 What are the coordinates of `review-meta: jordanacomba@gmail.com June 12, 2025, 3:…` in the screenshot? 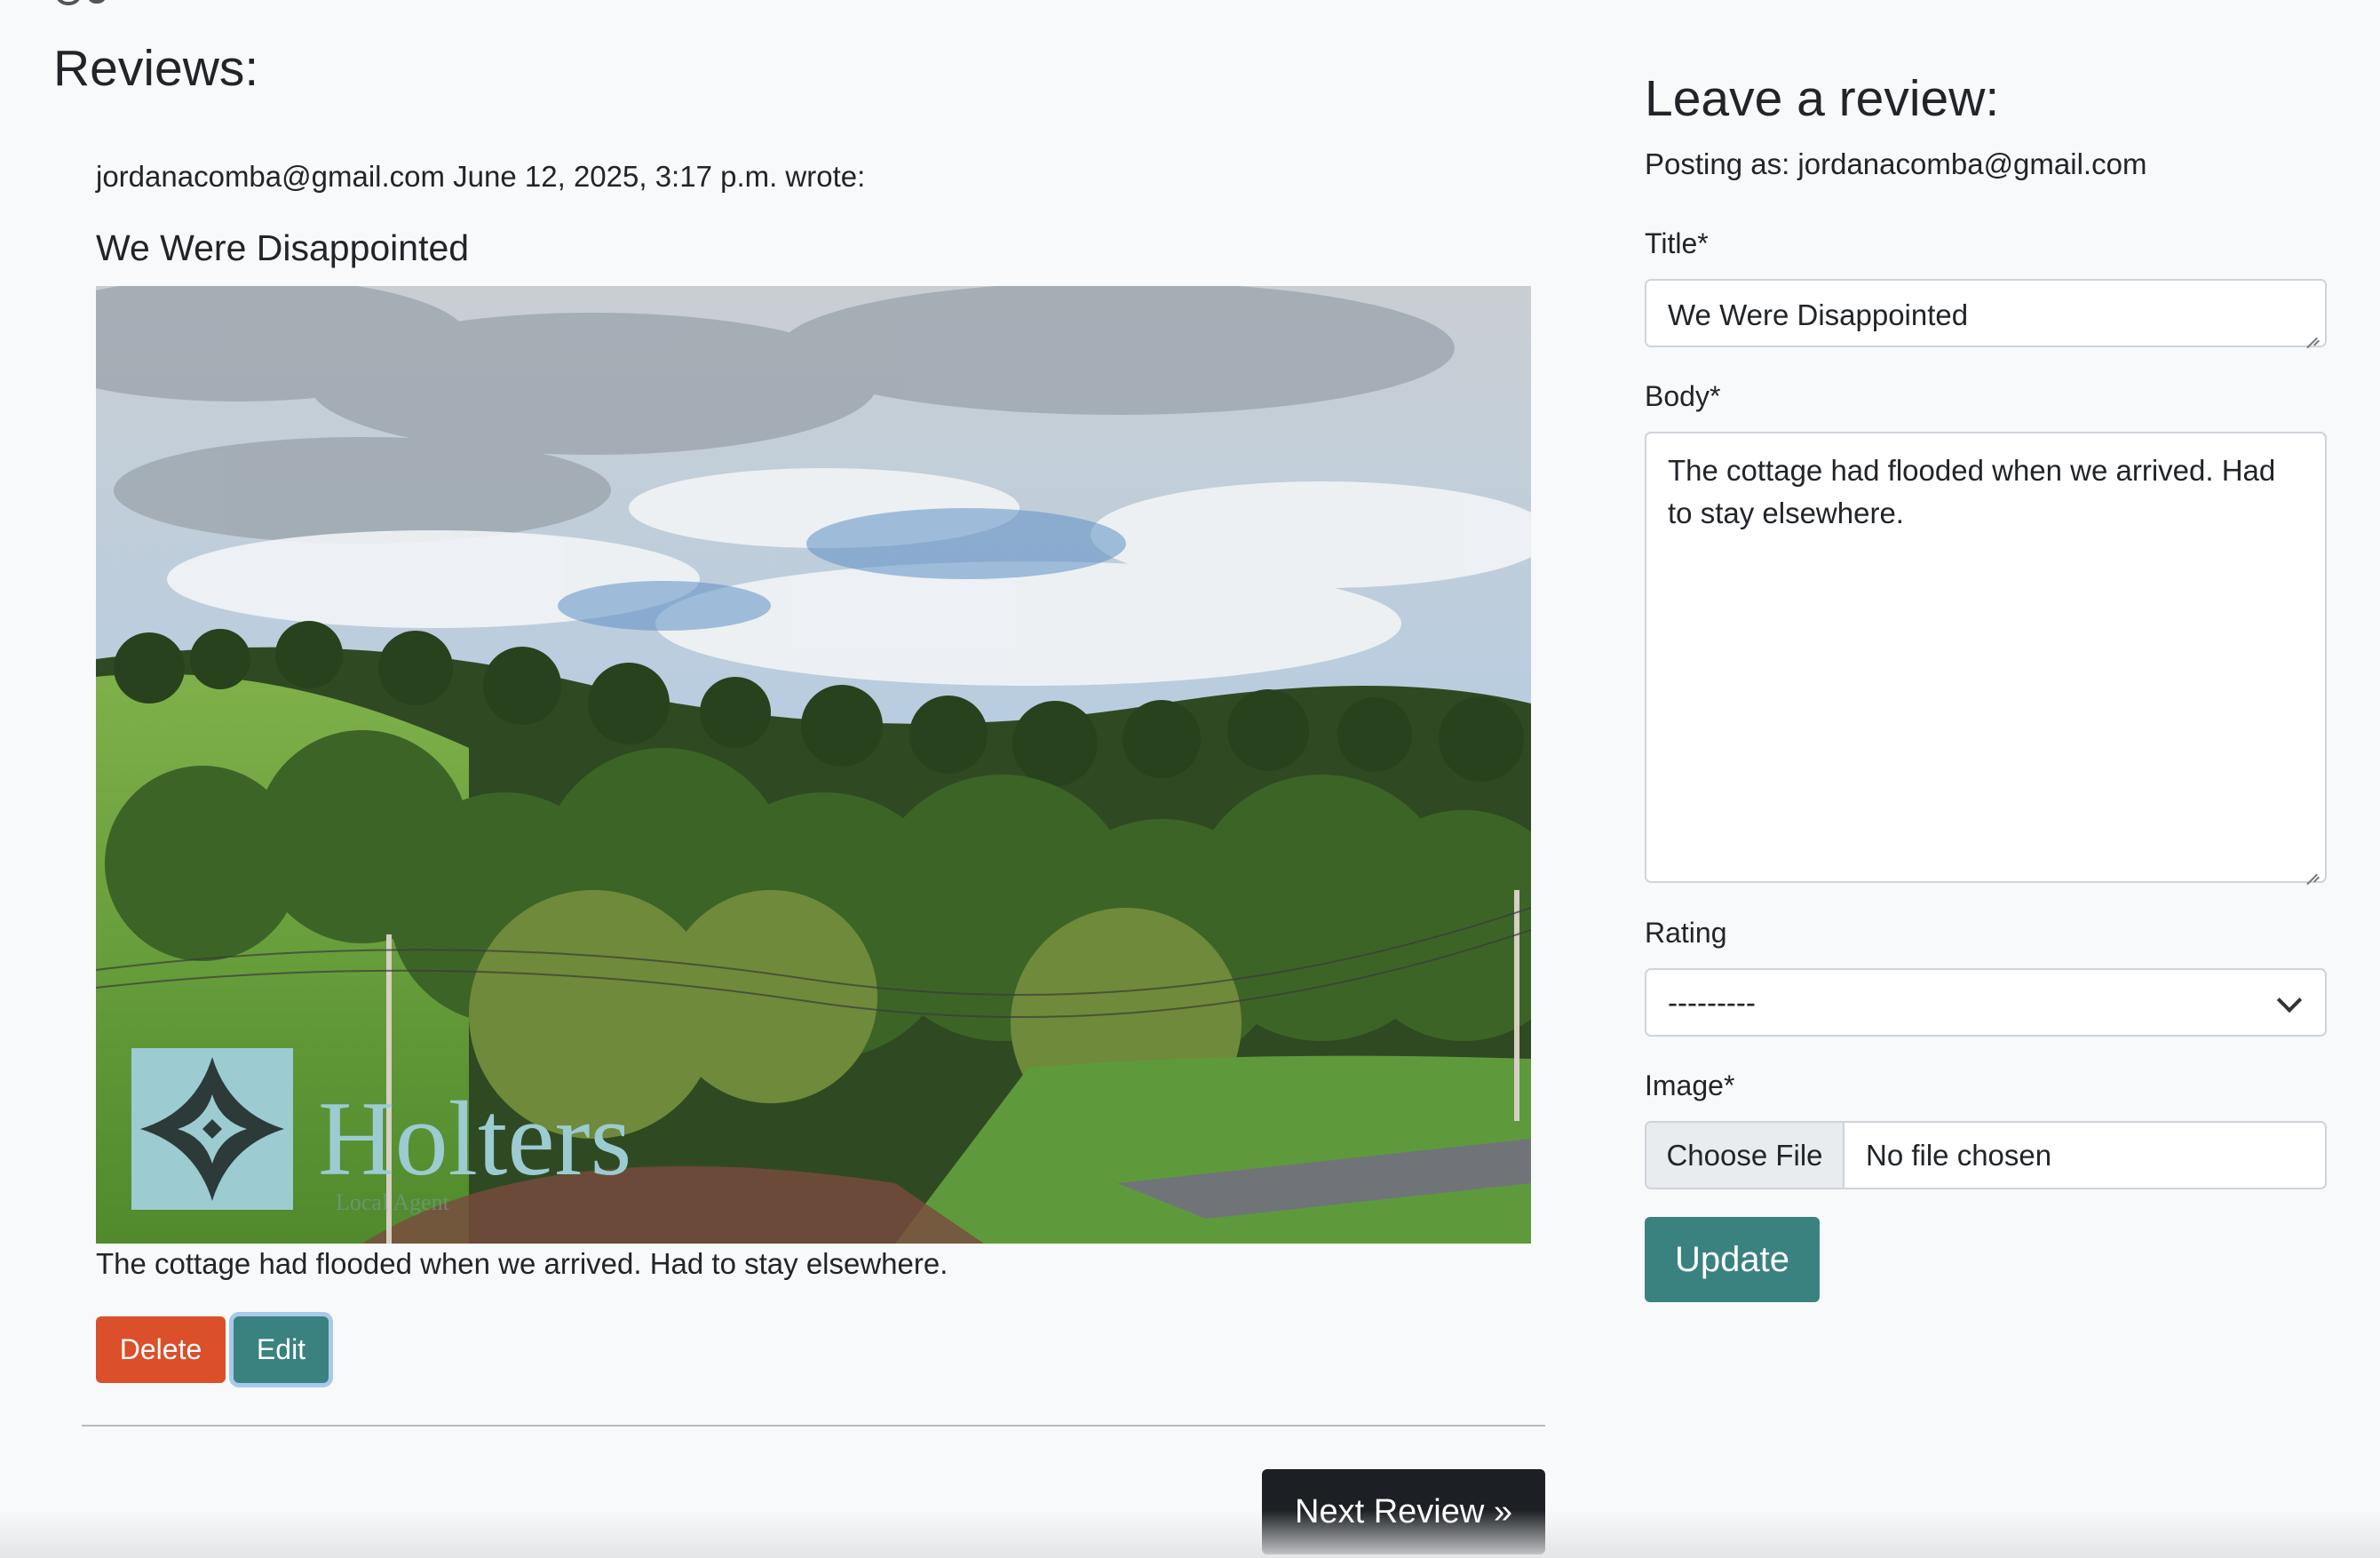 It's located at (481, 176).